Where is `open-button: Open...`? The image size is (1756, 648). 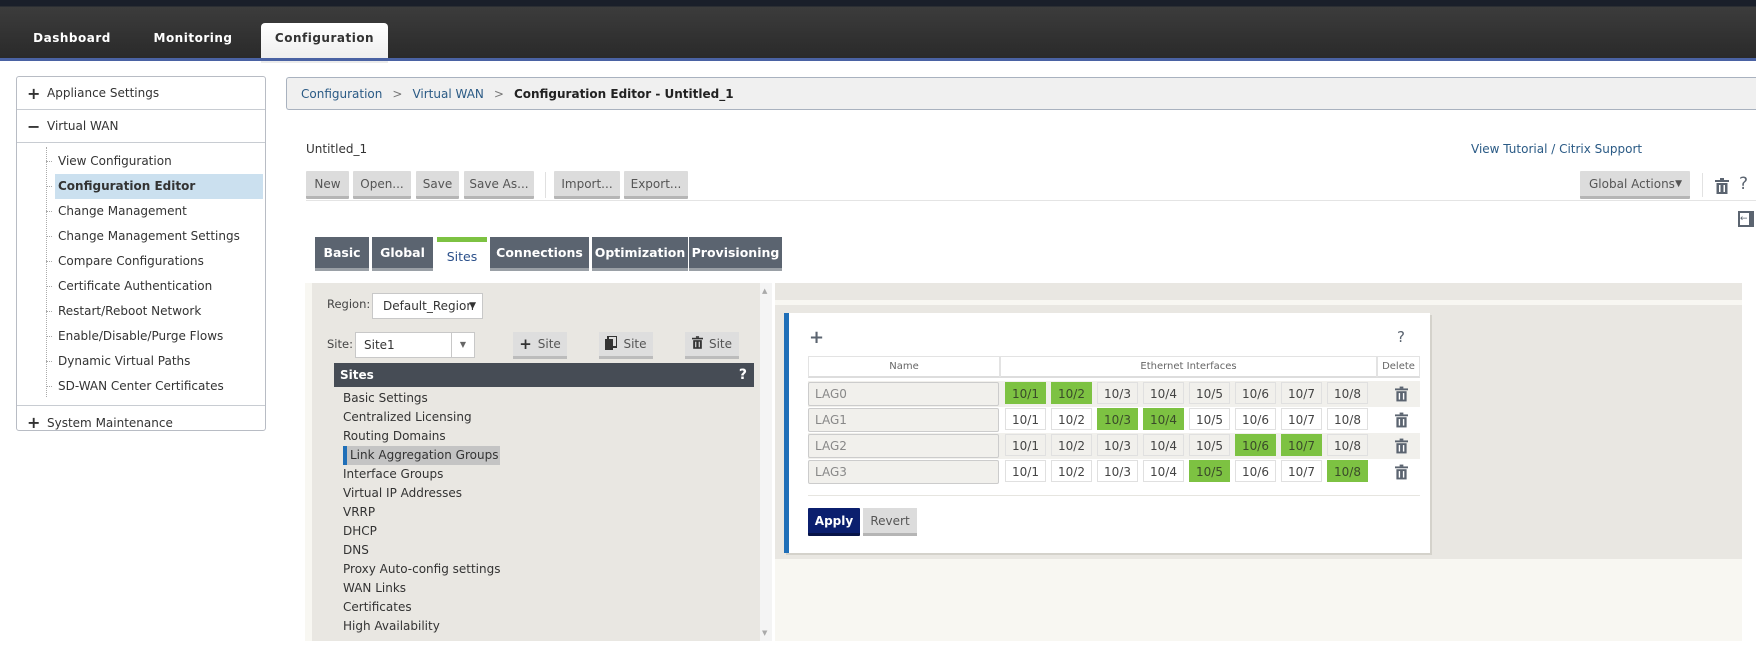
open-button: Open... is located at coordinates (382, 185).